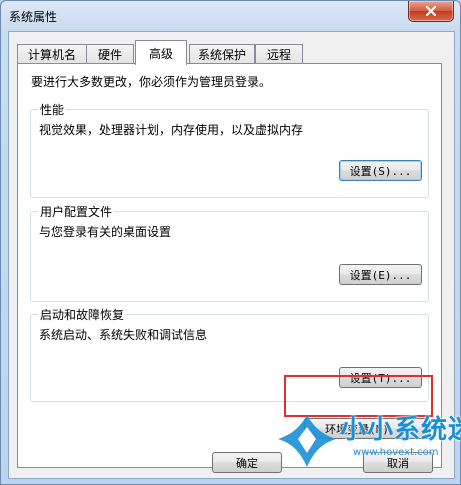 The image size is (461, 485). Describe the element at coordinates (396, 452) in the screenshot. I see `watermark-url: www.hovext.com` at that location.